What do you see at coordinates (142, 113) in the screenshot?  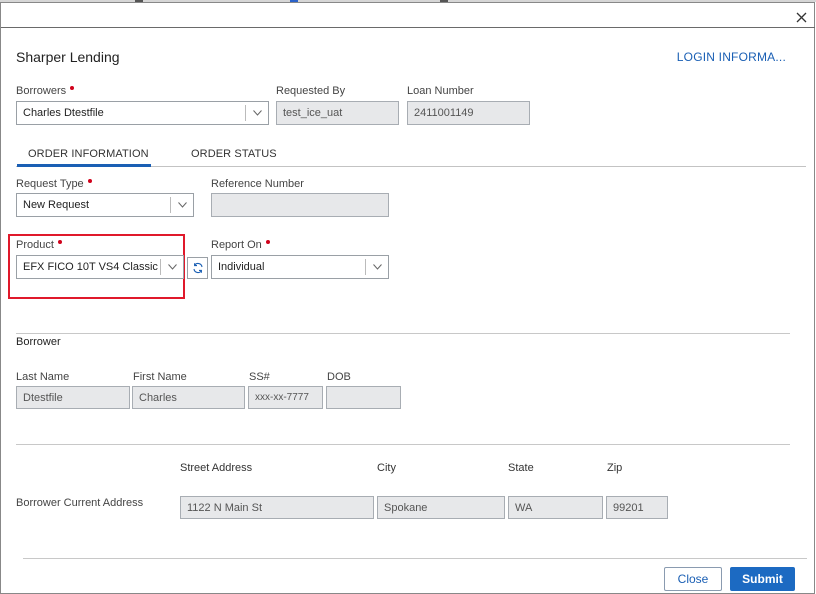 I see `borrowers-select: Charles Dtestfile` at bounding box center [142, 113].